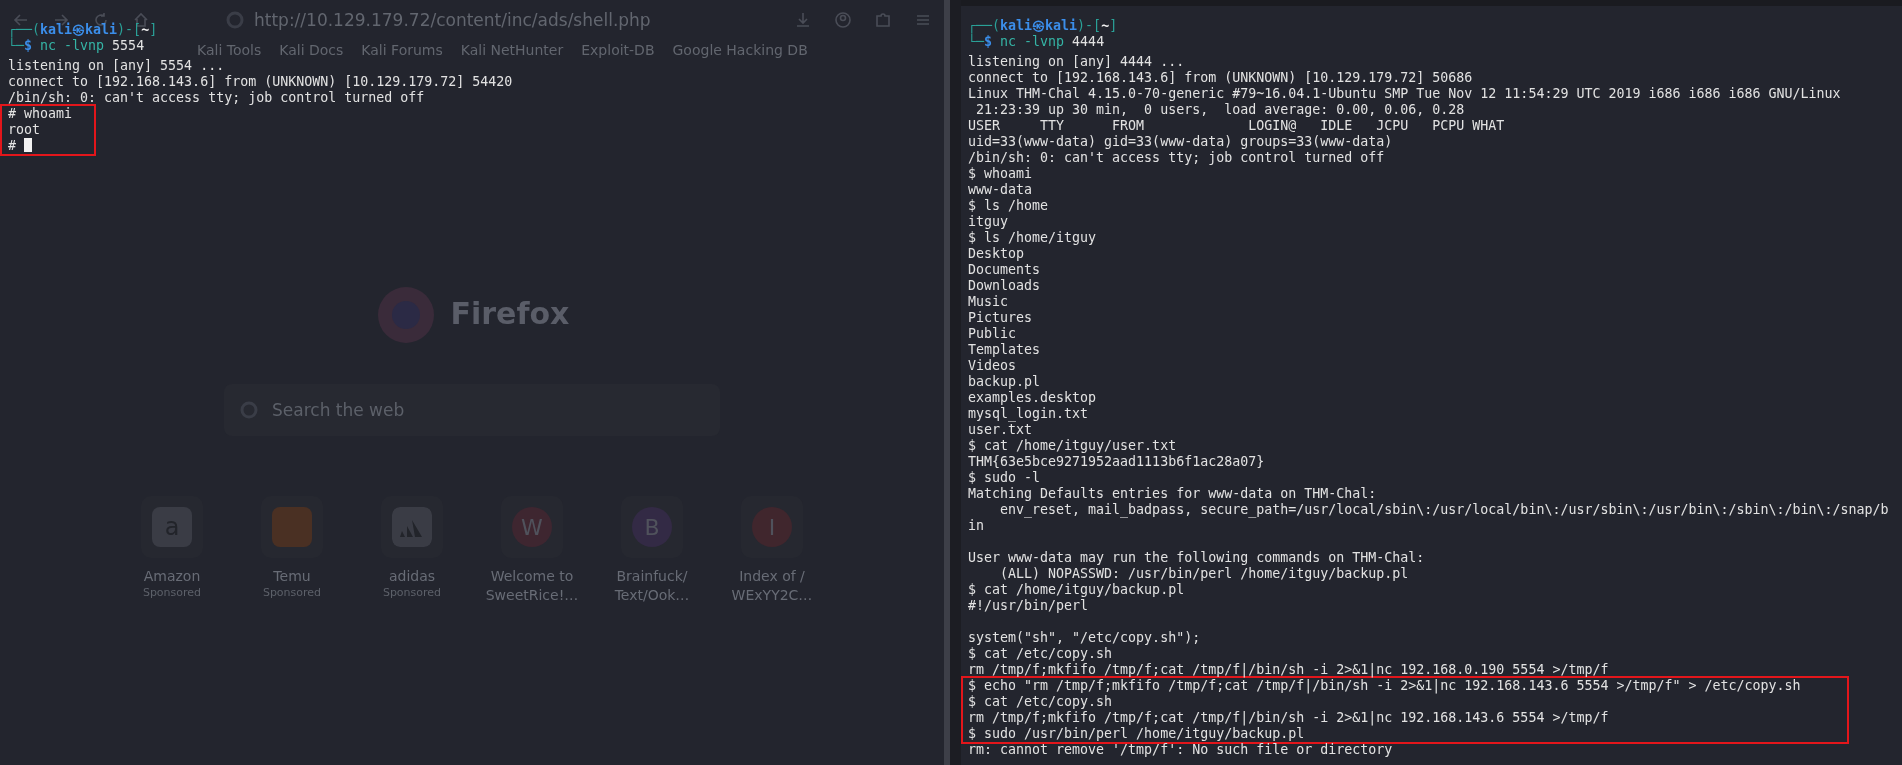 The height and width of the screenshot is (765, 1902). What do you see at coordinates (1072, 446) in the screenshot?
I see `terminal-line: $ cat /home/itguy/user.txt` at bounding box center [1072, 446].